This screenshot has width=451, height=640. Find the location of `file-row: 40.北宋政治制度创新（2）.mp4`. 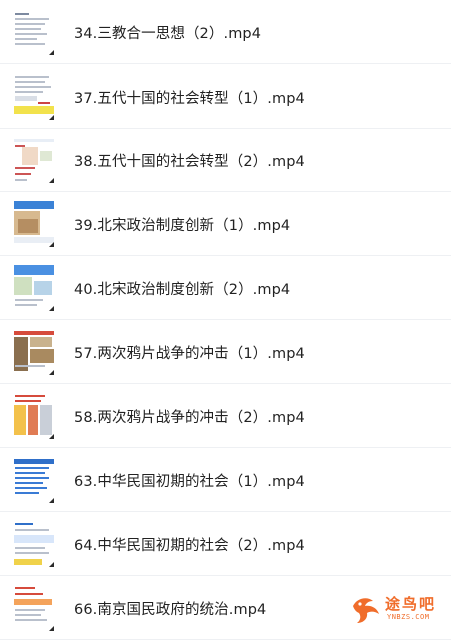

file-row: 40.北宋政治制度创新（2）.mp4 is located at coordinates (225, 288).